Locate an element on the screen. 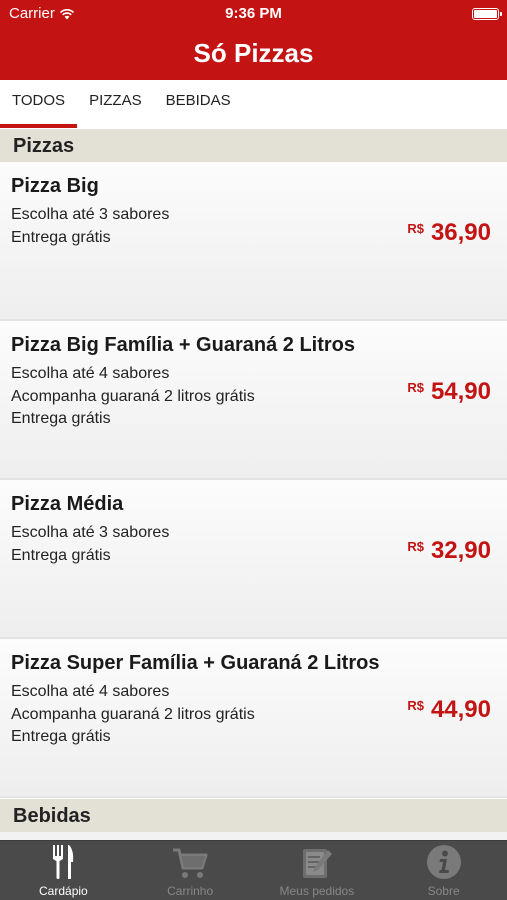  bottom-tab-bar: Cardápio Carrinho Meus pedidos Sobre is located at coordinates (253, 870).